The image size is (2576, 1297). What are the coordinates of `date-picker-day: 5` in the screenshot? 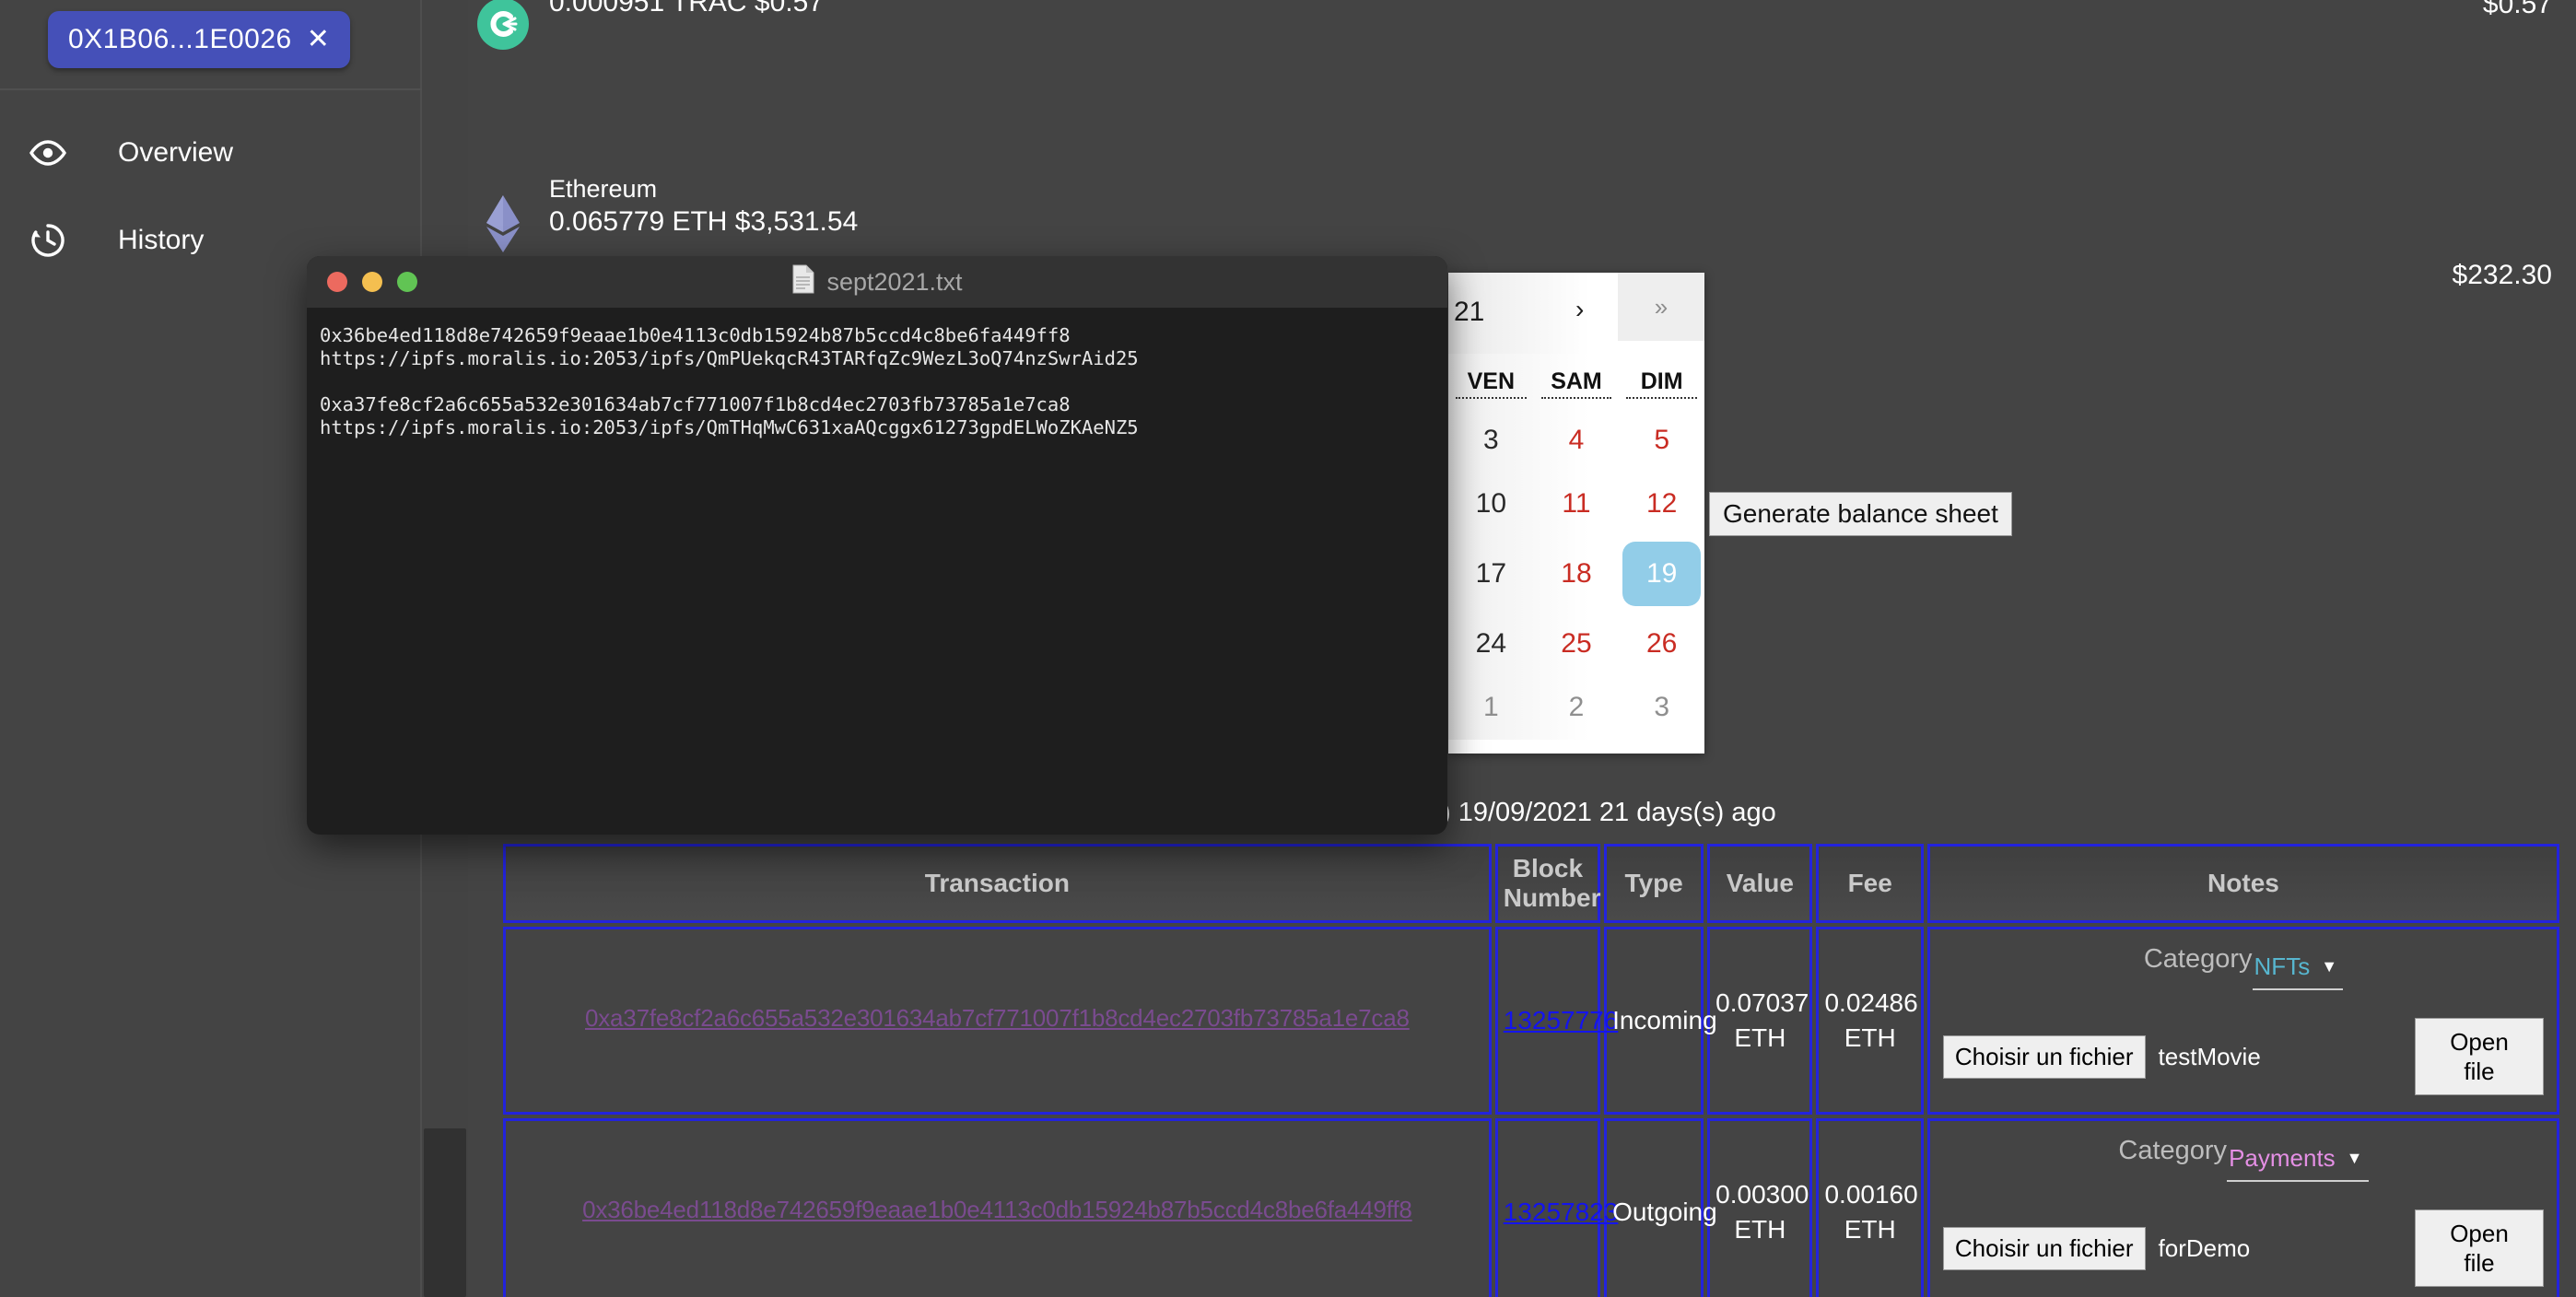 It's located at (1661, 440).